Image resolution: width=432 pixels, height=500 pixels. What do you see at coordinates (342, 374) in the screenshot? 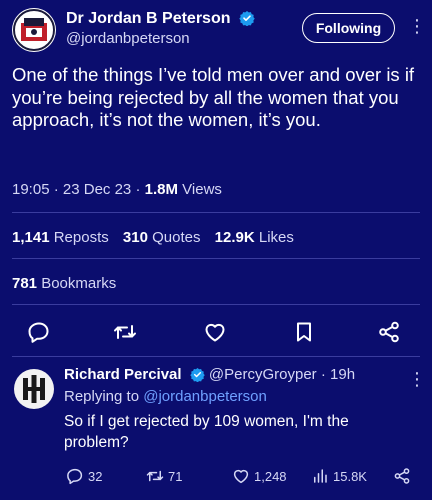
I see `reply-age: 19h` at bounding box center [342, 374].